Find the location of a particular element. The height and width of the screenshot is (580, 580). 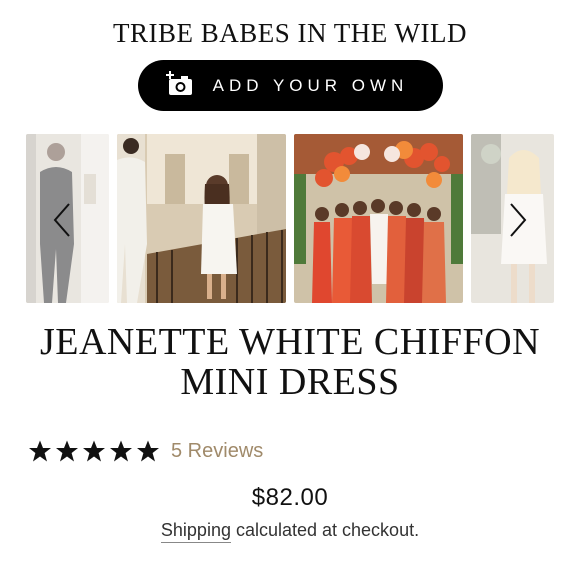

product-title-line1: JEANETTE WHITE CHIFFON is located at coordinates (290, 342).